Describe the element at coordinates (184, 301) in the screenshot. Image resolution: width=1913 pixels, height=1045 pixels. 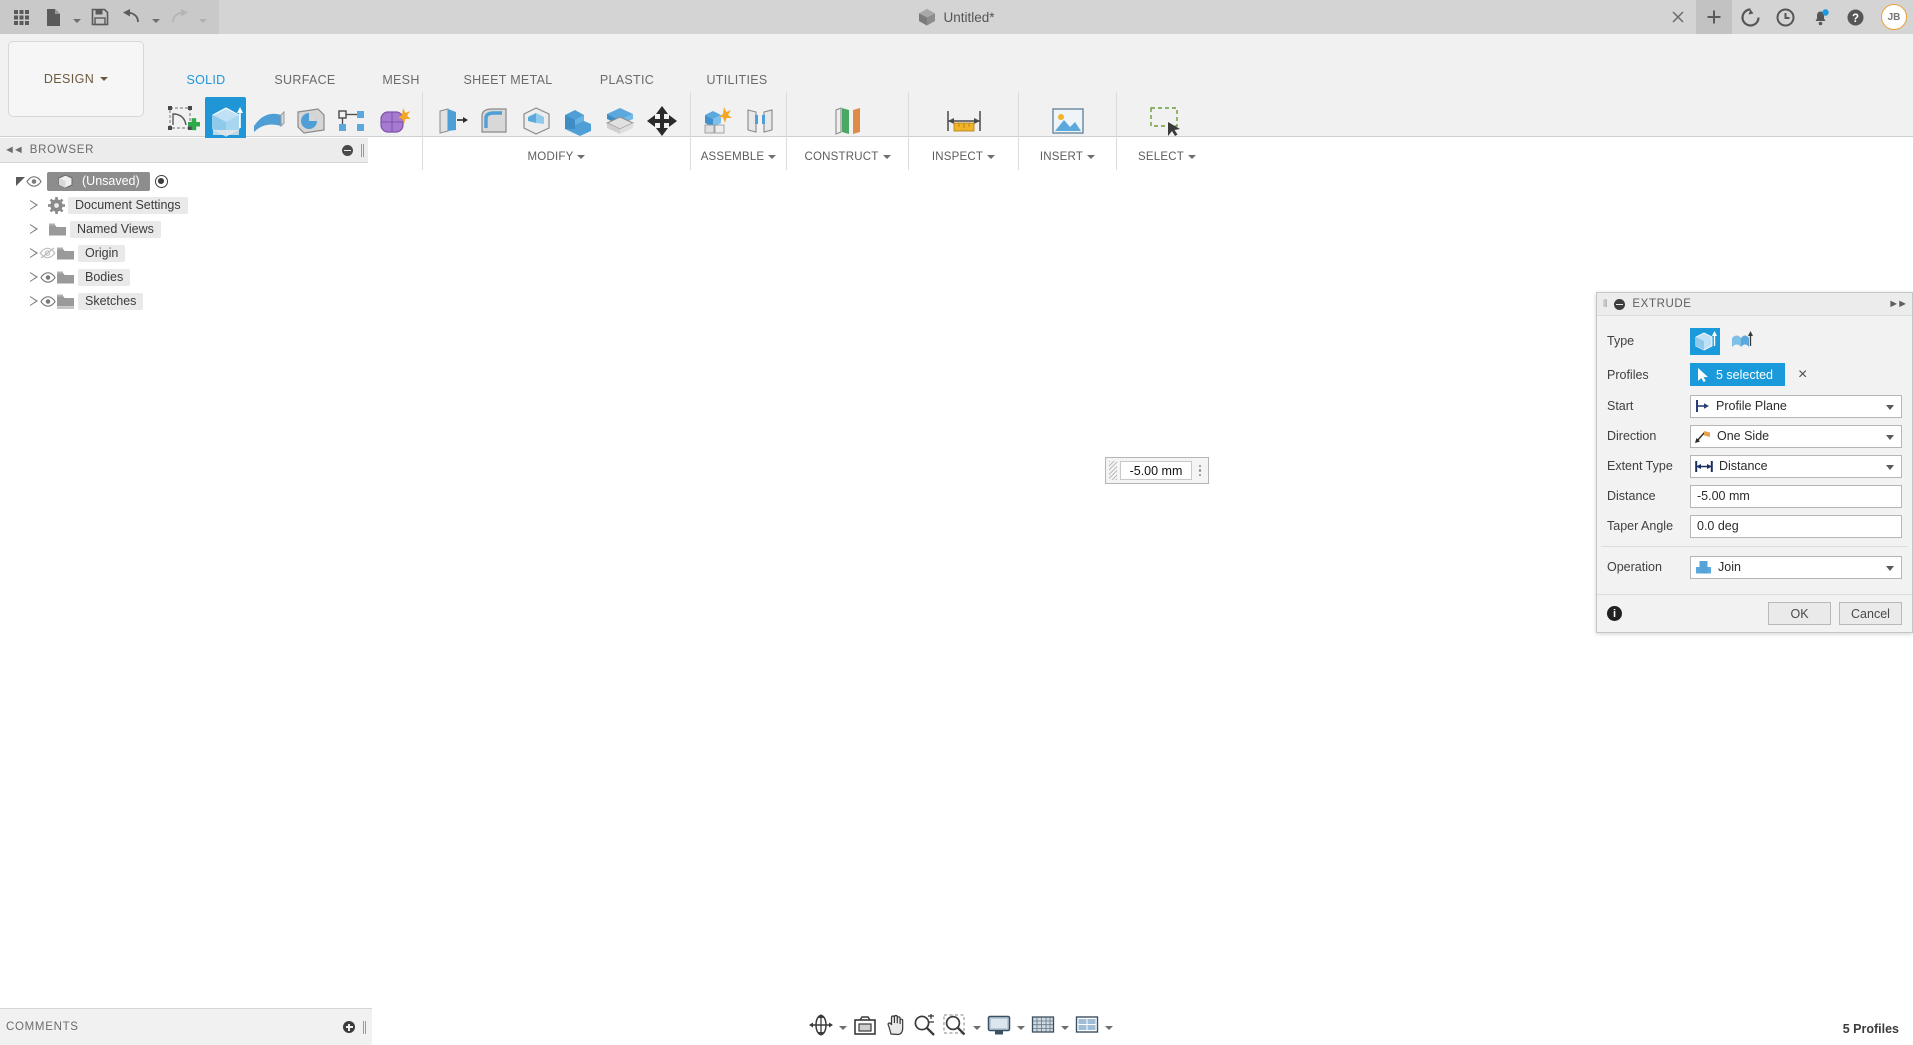
I see `tree-item-sketches: Sketches` at that location.